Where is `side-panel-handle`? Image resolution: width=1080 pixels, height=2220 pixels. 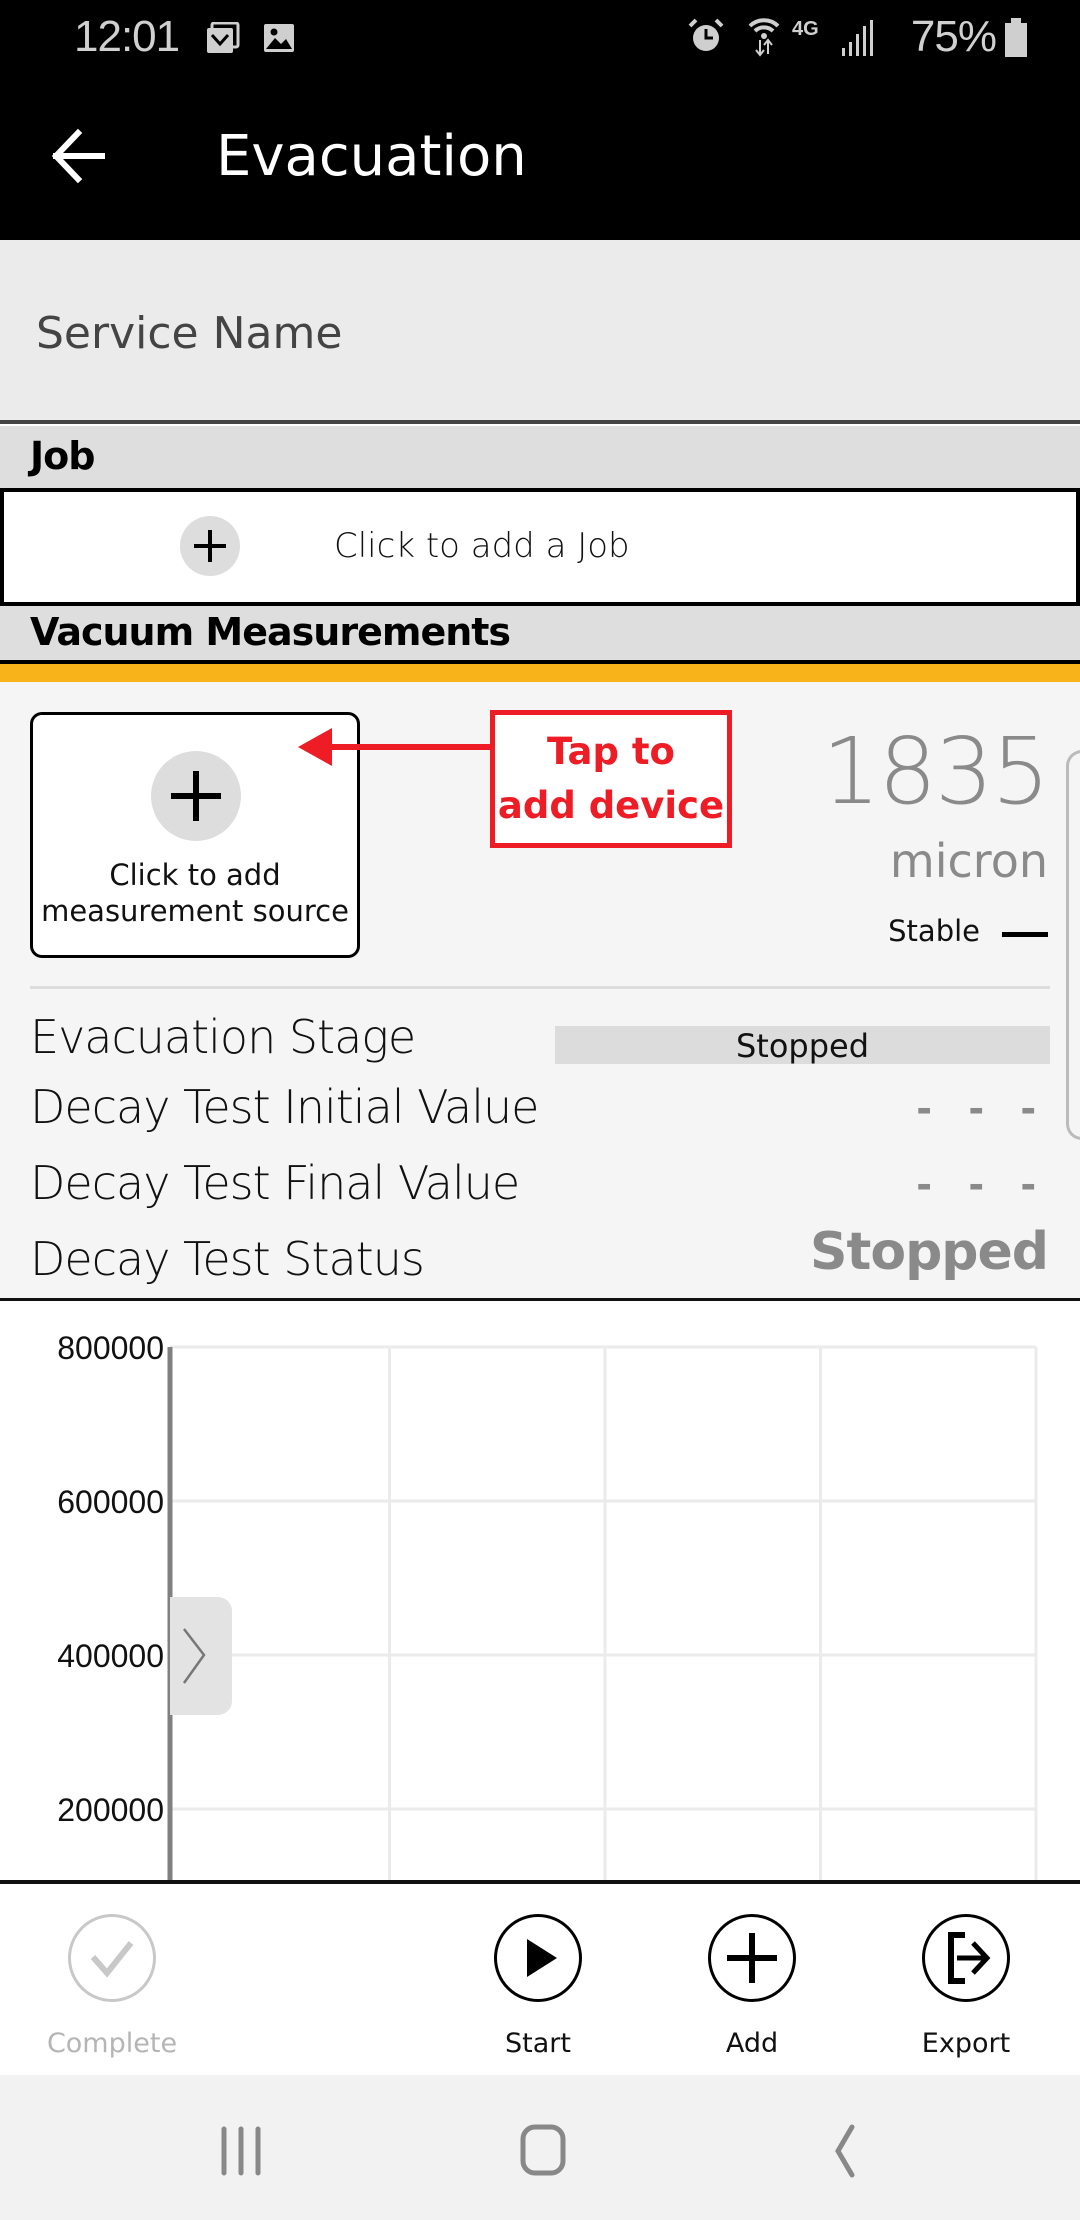
side-panel-handle is located at coordinates (1073, 945).